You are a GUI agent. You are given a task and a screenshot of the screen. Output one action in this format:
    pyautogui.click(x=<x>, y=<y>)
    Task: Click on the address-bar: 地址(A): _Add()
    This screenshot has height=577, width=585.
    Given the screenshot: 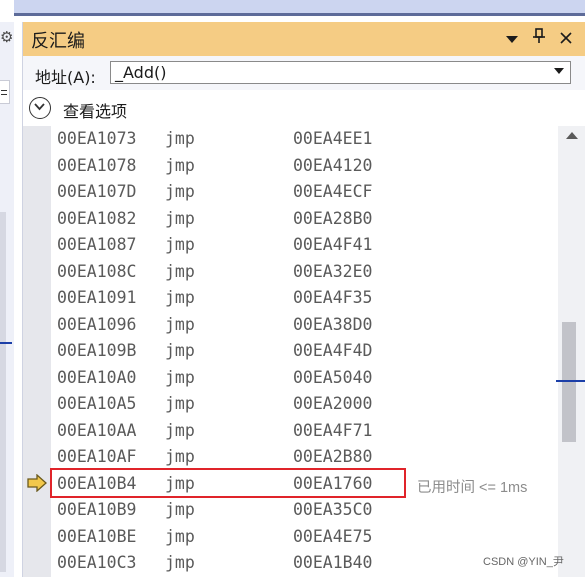 What is the action you would take?
    pyautogui.click(x=304, y=73)
    